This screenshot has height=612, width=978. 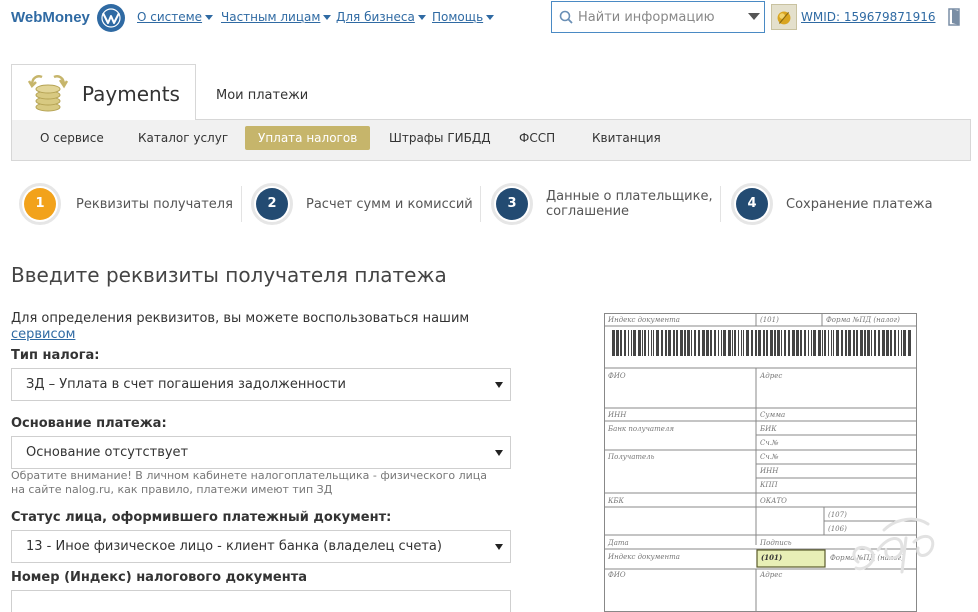 What do you see at coordinates (773, 501) in the screenshot?
I see `doc-okato-label: ОКАТО` at bounding box center [773, 501].